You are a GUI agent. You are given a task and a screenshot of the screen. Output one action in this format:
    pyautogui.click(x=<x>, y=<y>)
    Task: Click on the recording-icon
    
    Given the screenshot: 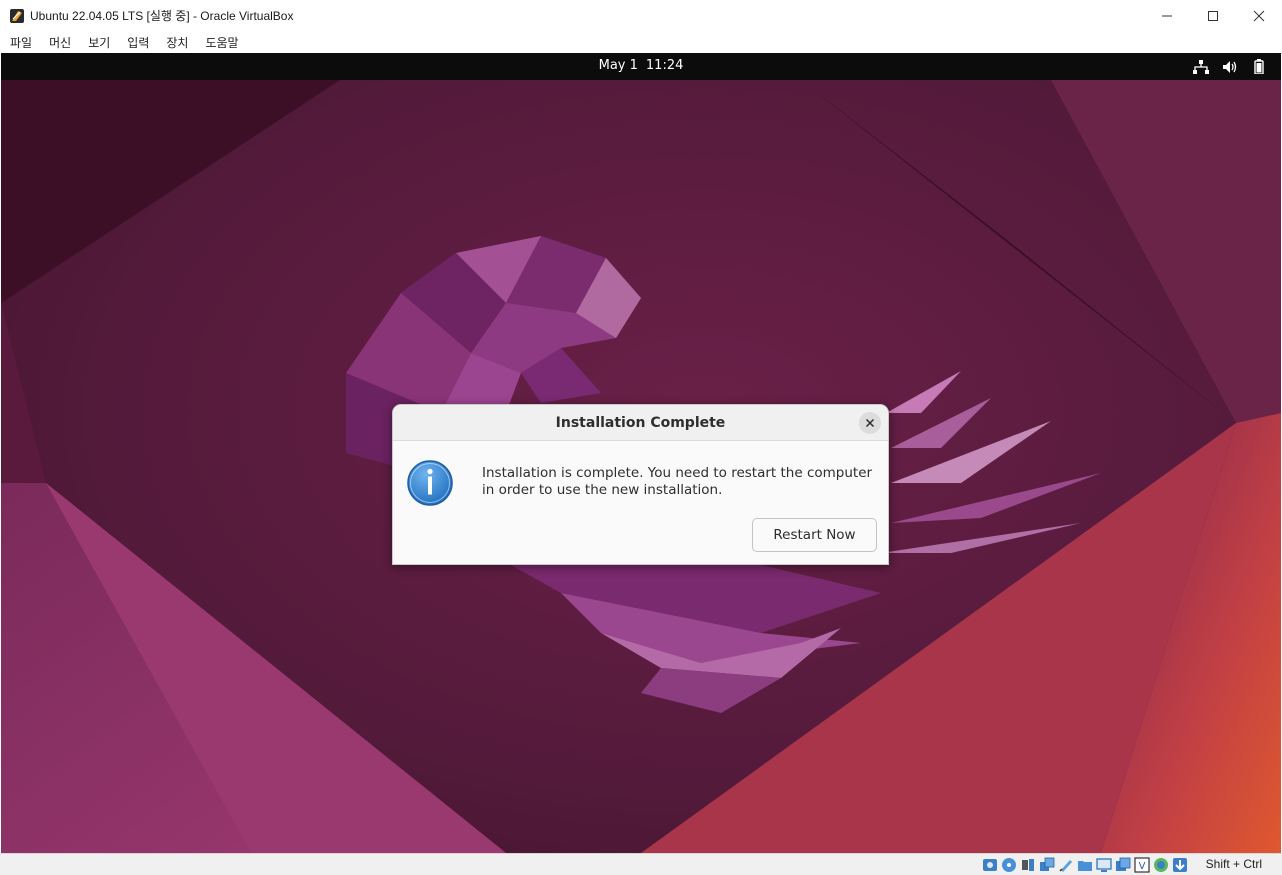 What is the action you would take?
    pyautogui.click(x=1123, y=865)
    